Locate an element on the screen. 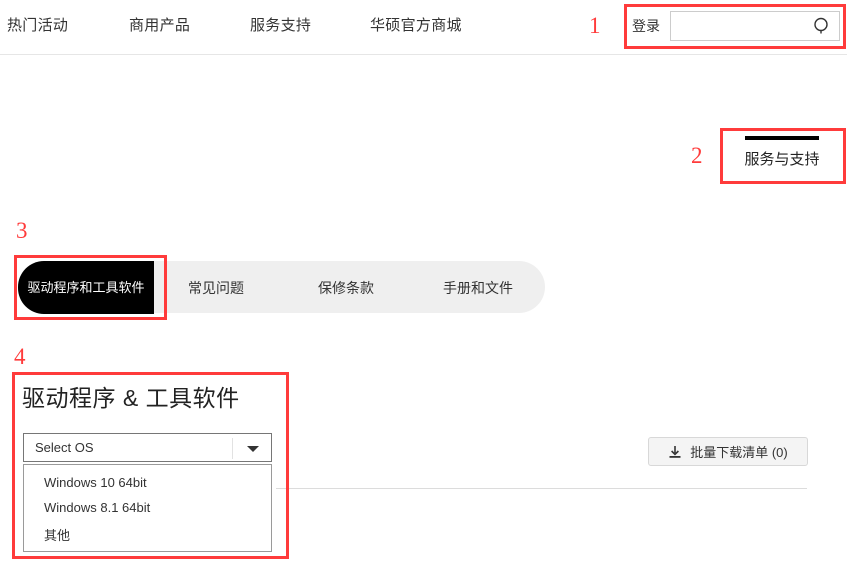 This screenshot has height=562, width=847. search-input is located at coordinates (741, 26).